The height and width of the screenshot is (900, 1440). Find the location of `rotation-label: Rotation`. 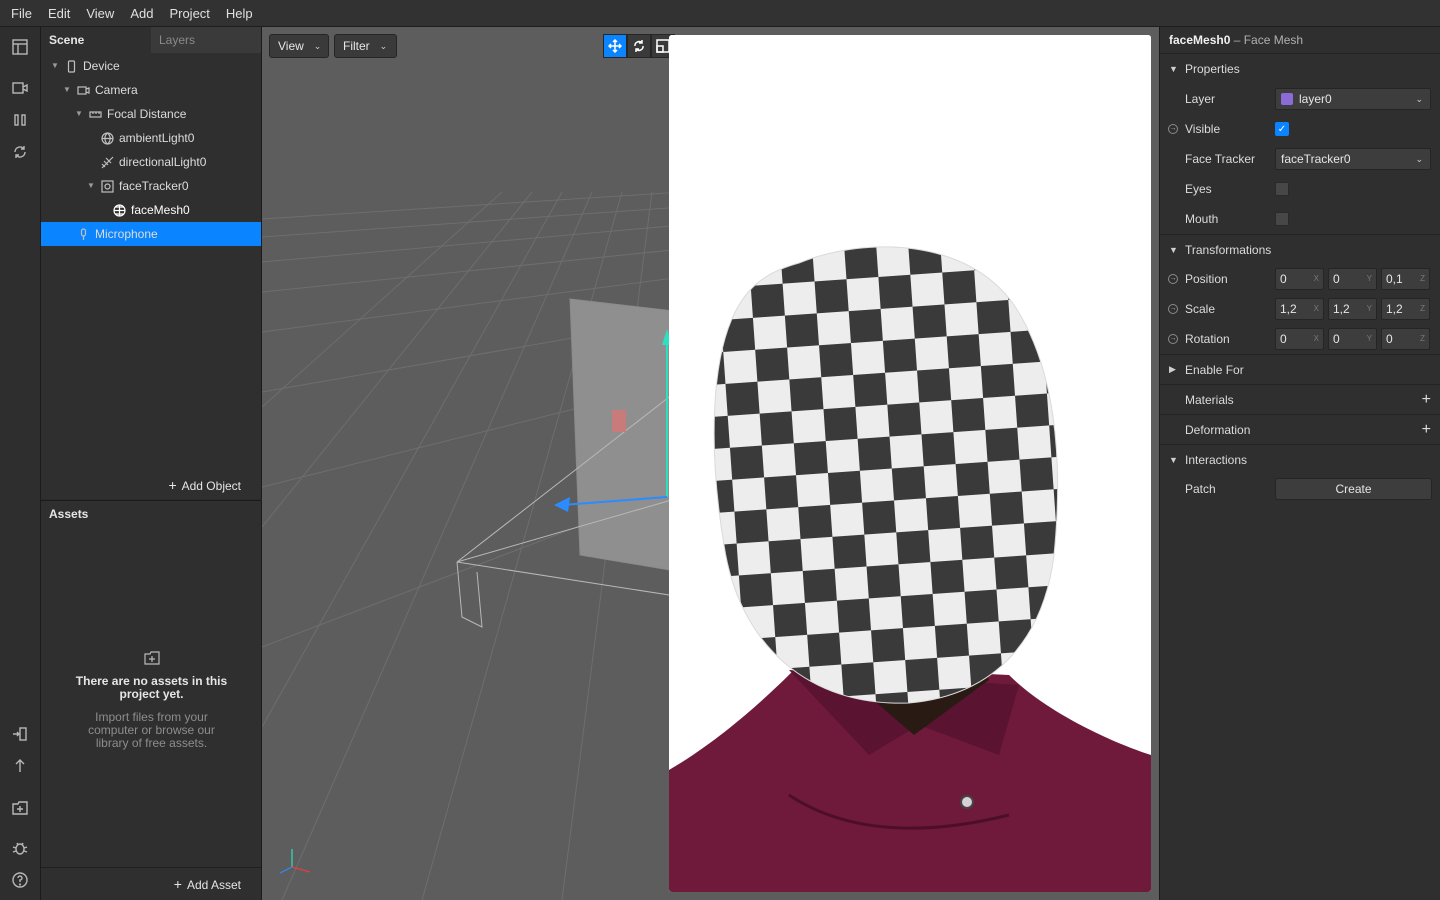

rotation-label: Rotation is located at coordinates (1207, 339).